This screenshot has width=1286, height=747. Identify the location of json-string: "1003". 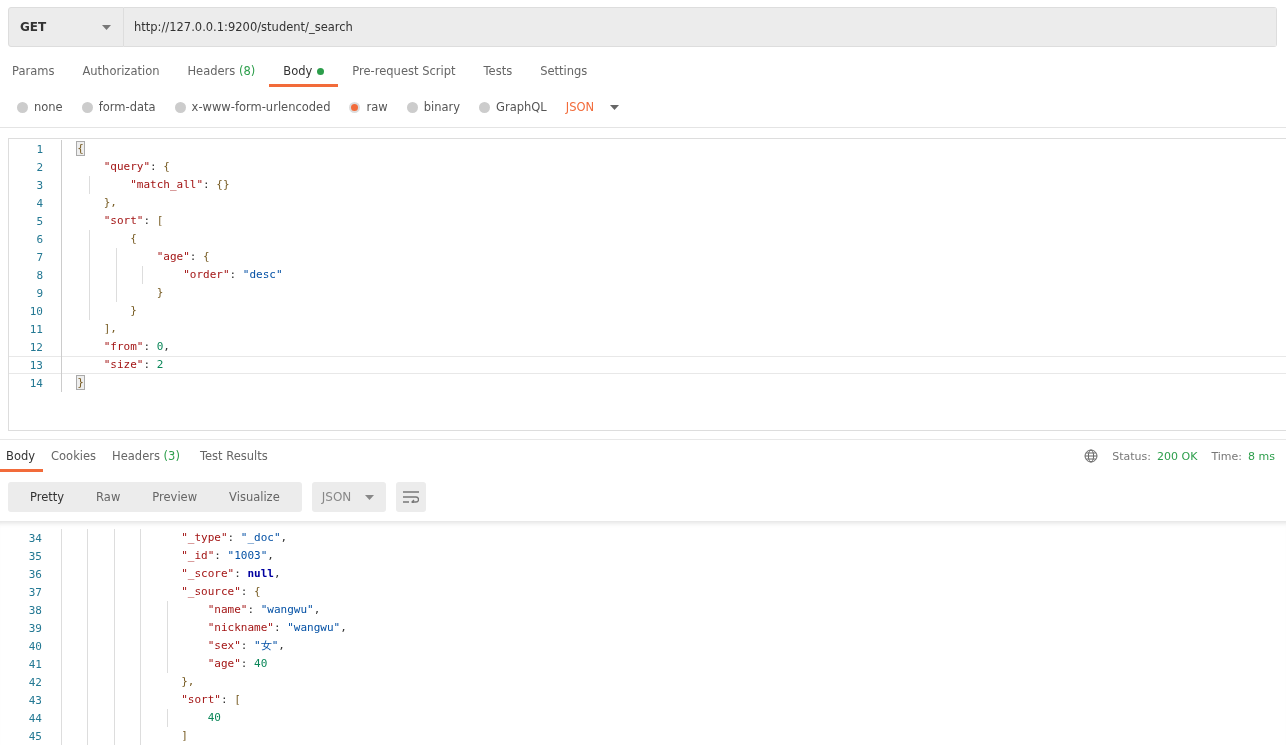
(247, 555).